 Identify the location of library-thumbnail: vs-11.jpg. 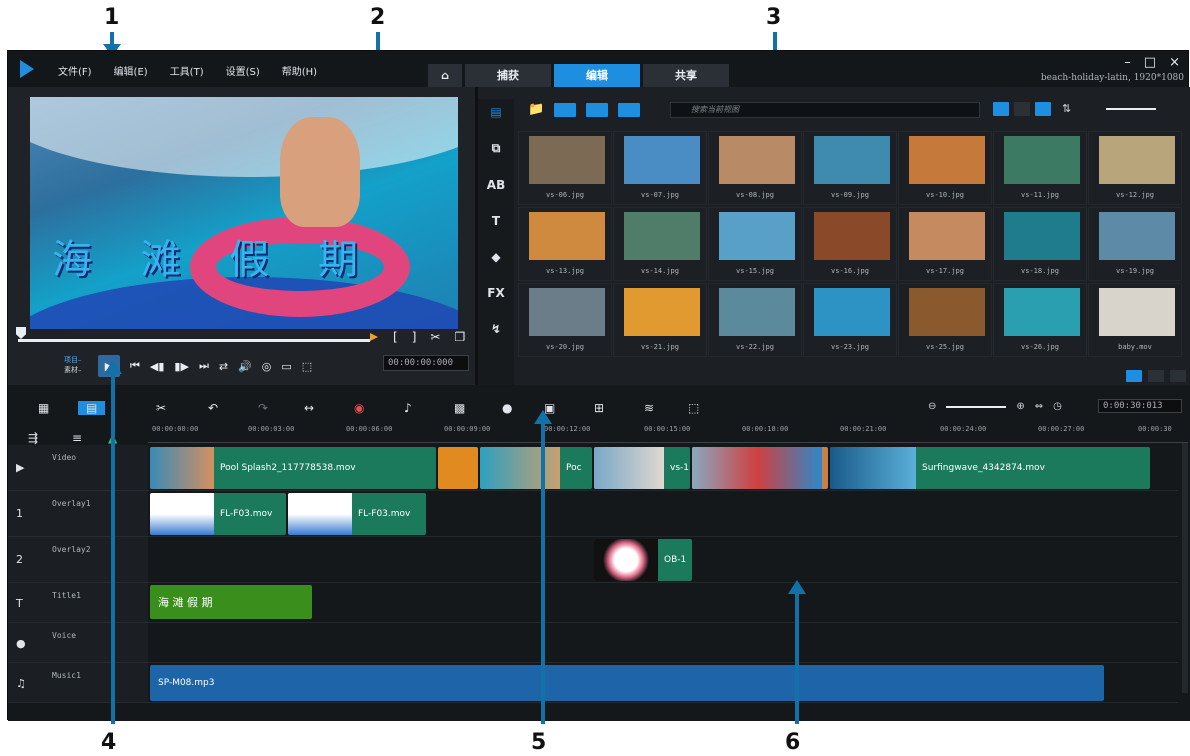
(1040, 168).